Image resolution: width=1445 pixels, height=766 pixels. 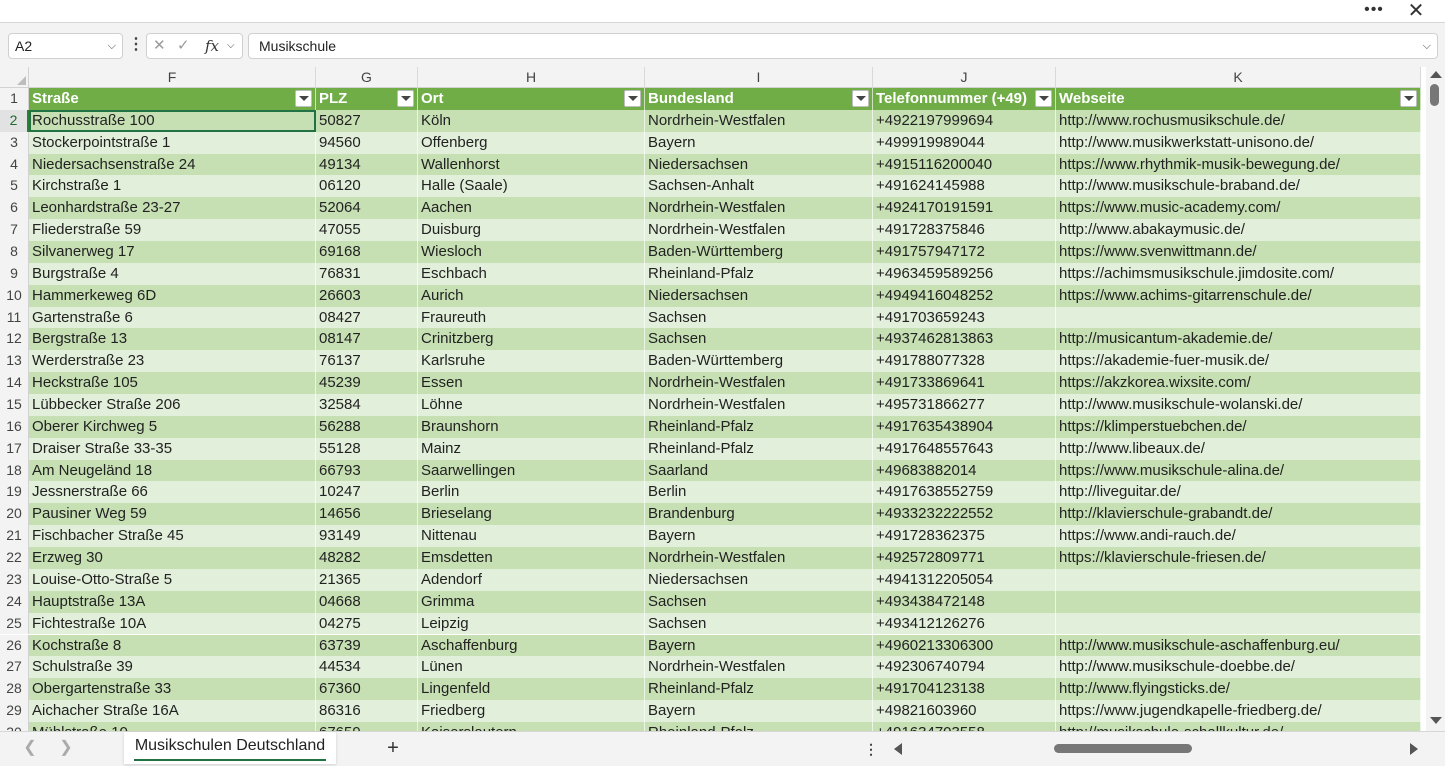 What do you see at coordinates (531, 252) in the screenshot?
I see `table-cell: Wiesloch` at bounding box center [531, 252].